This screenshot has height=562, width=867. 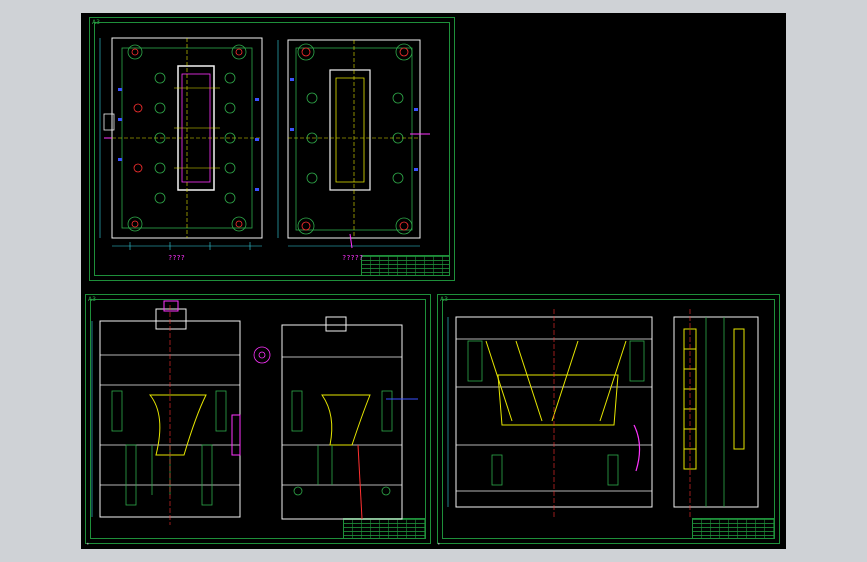 What do you see at coordinates (353, 258) in the screenshot?
I see `view-note-right: ?????` at bounding box center [353, 258].